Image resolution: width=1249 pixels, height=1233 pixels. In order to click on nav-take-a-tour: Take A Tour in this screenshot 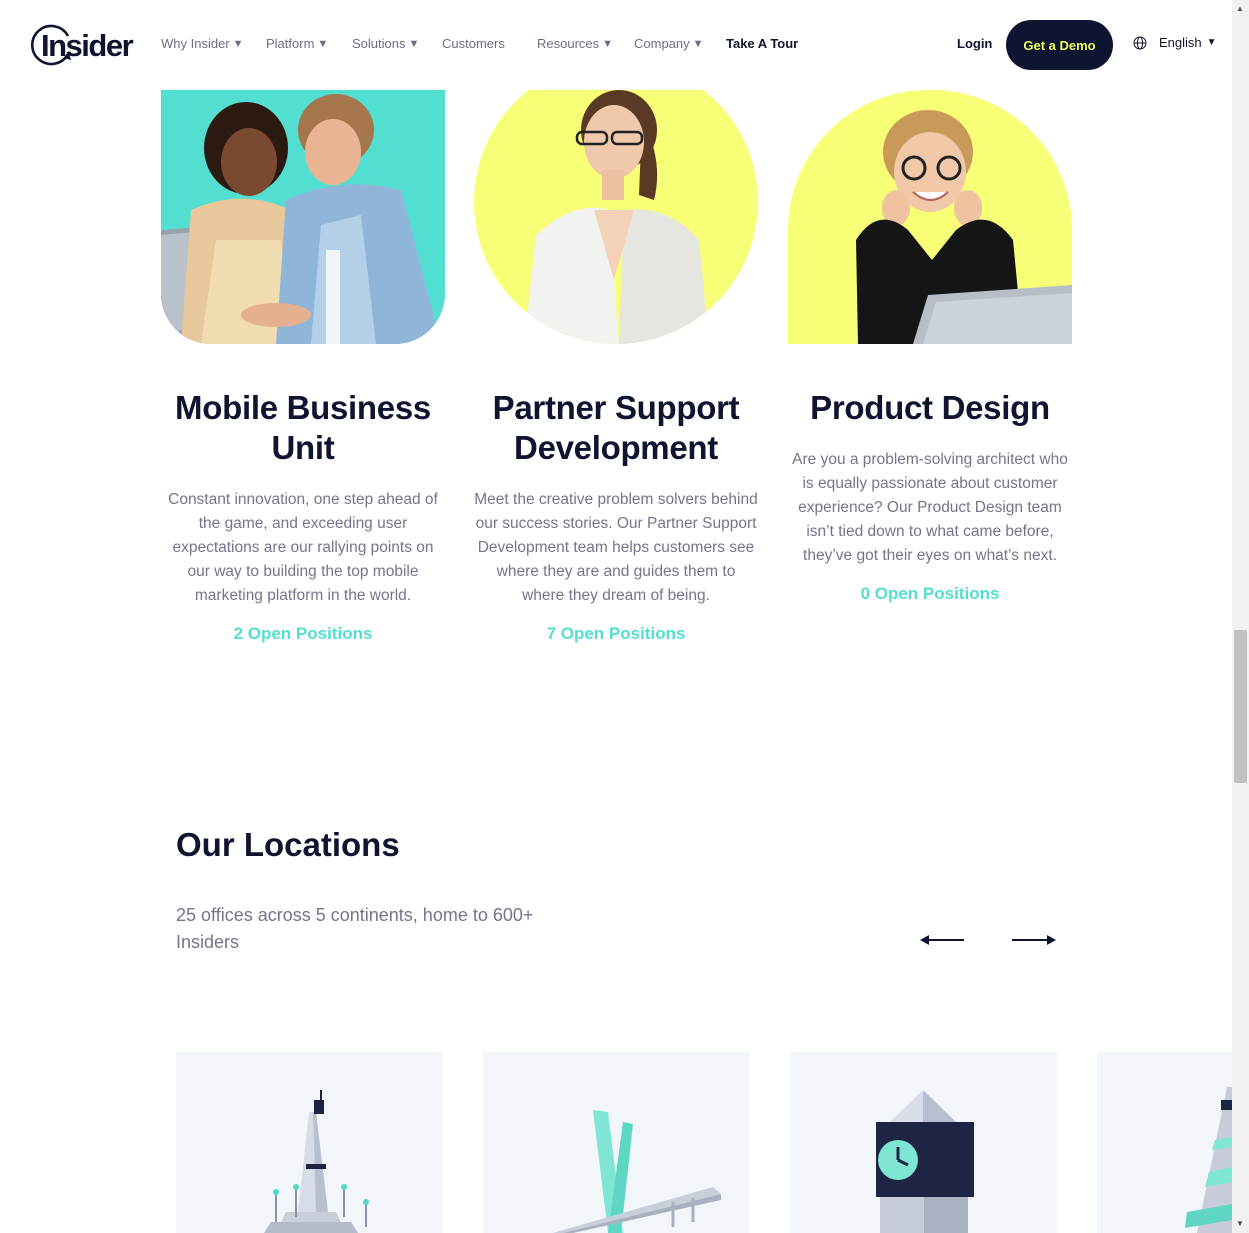, I will do `click(762, 43)`.